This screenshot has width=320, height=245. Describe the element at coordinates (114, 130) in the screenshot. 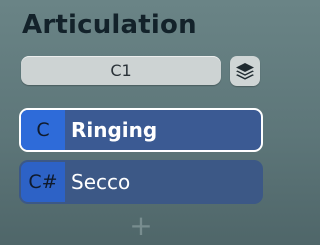

I see `articulation-name: Ringing` at that location.